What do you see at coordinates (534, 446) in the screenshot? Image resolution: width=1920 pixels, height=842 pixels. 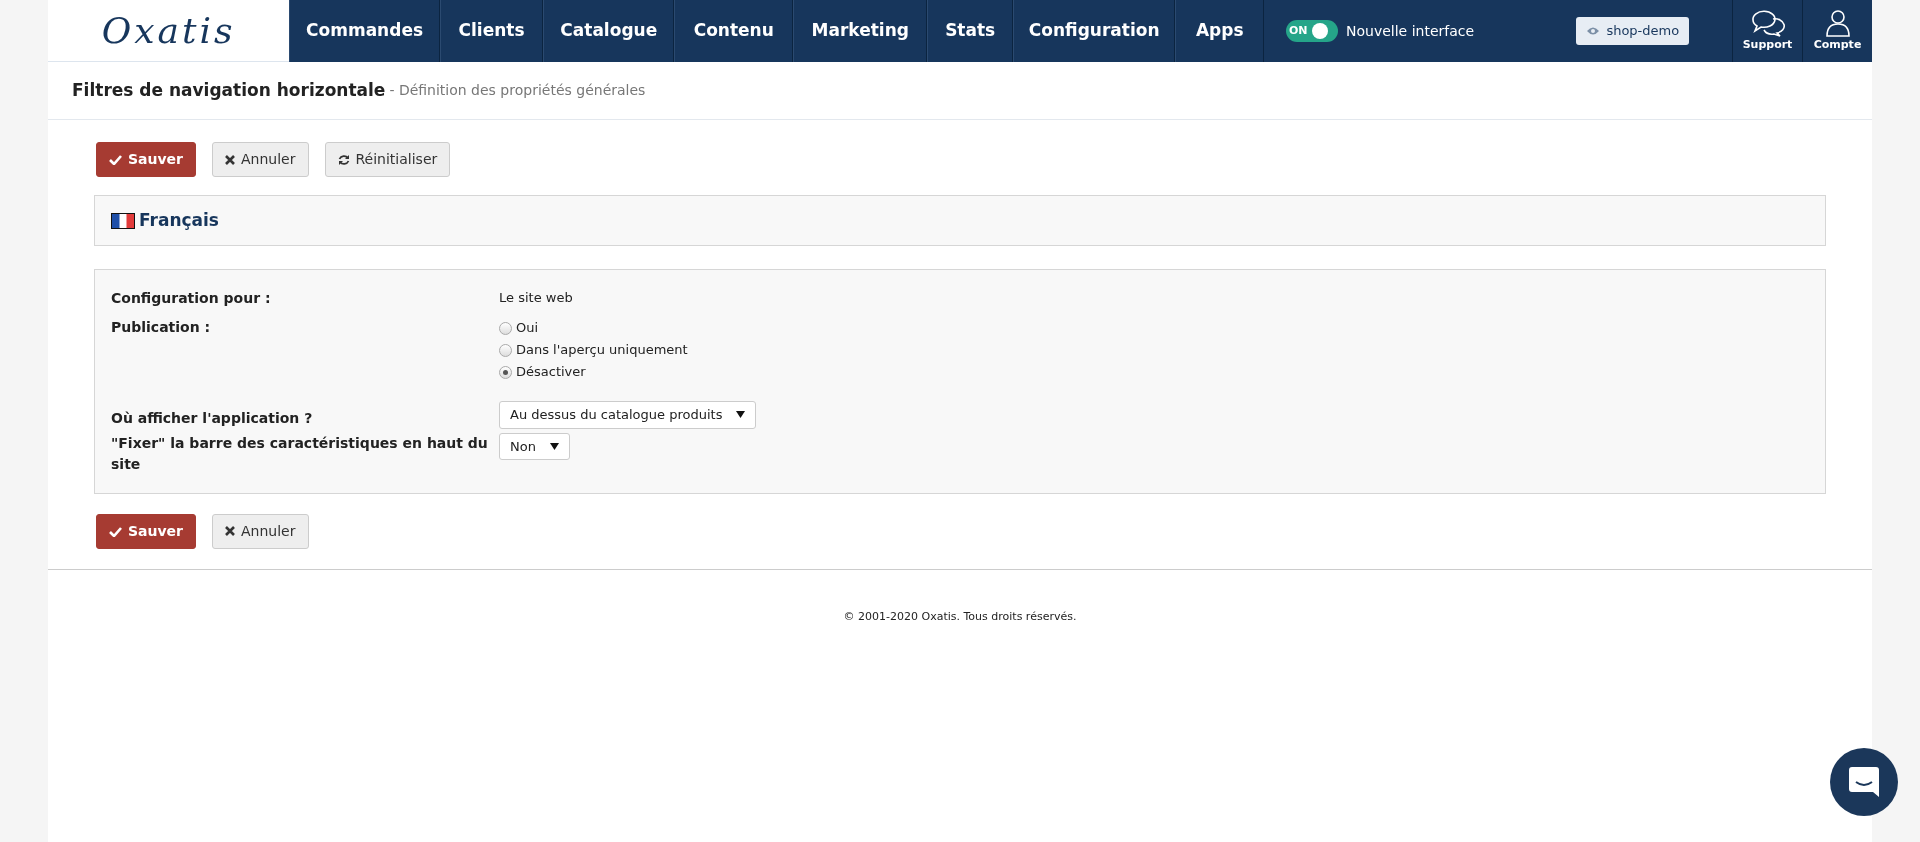 I see `dropdown: Non` at bounding box center [534, 446].